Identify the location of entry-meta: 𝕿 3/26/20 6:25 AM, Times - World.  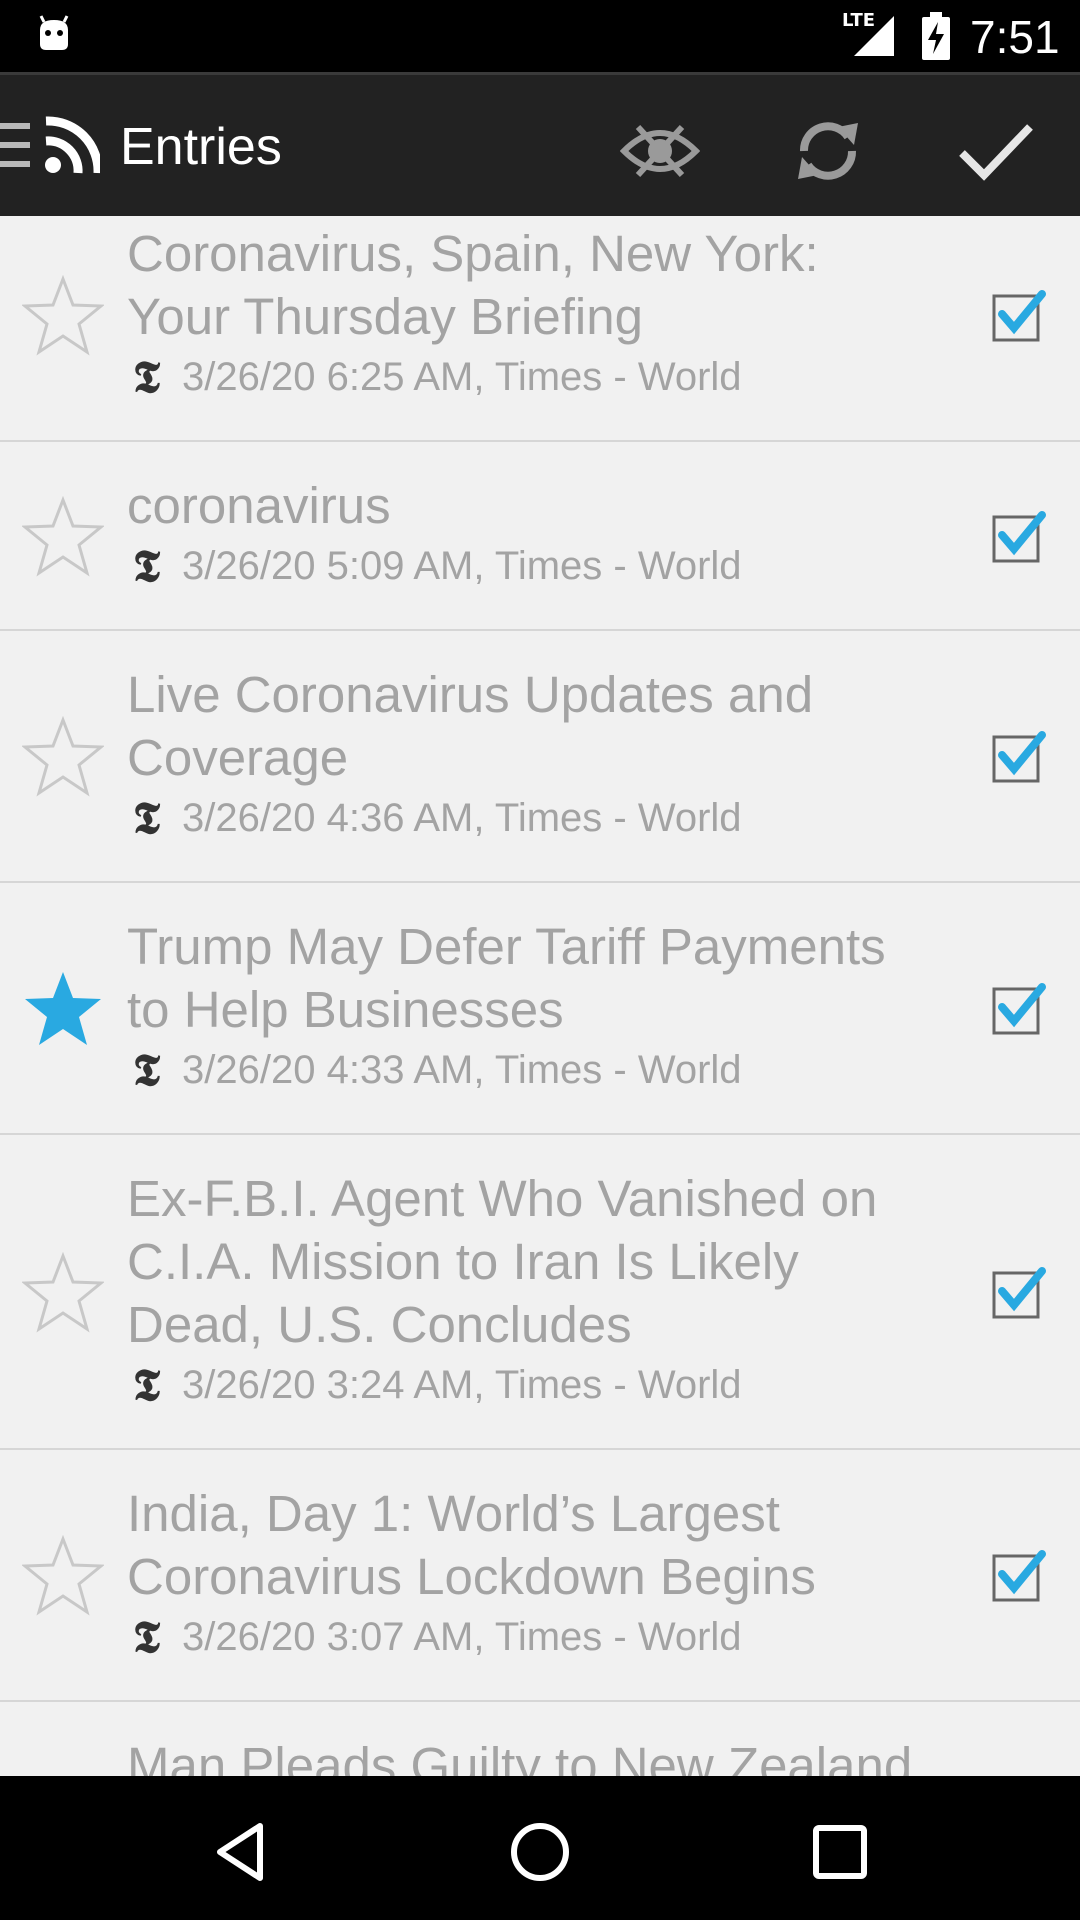
(434, 377).